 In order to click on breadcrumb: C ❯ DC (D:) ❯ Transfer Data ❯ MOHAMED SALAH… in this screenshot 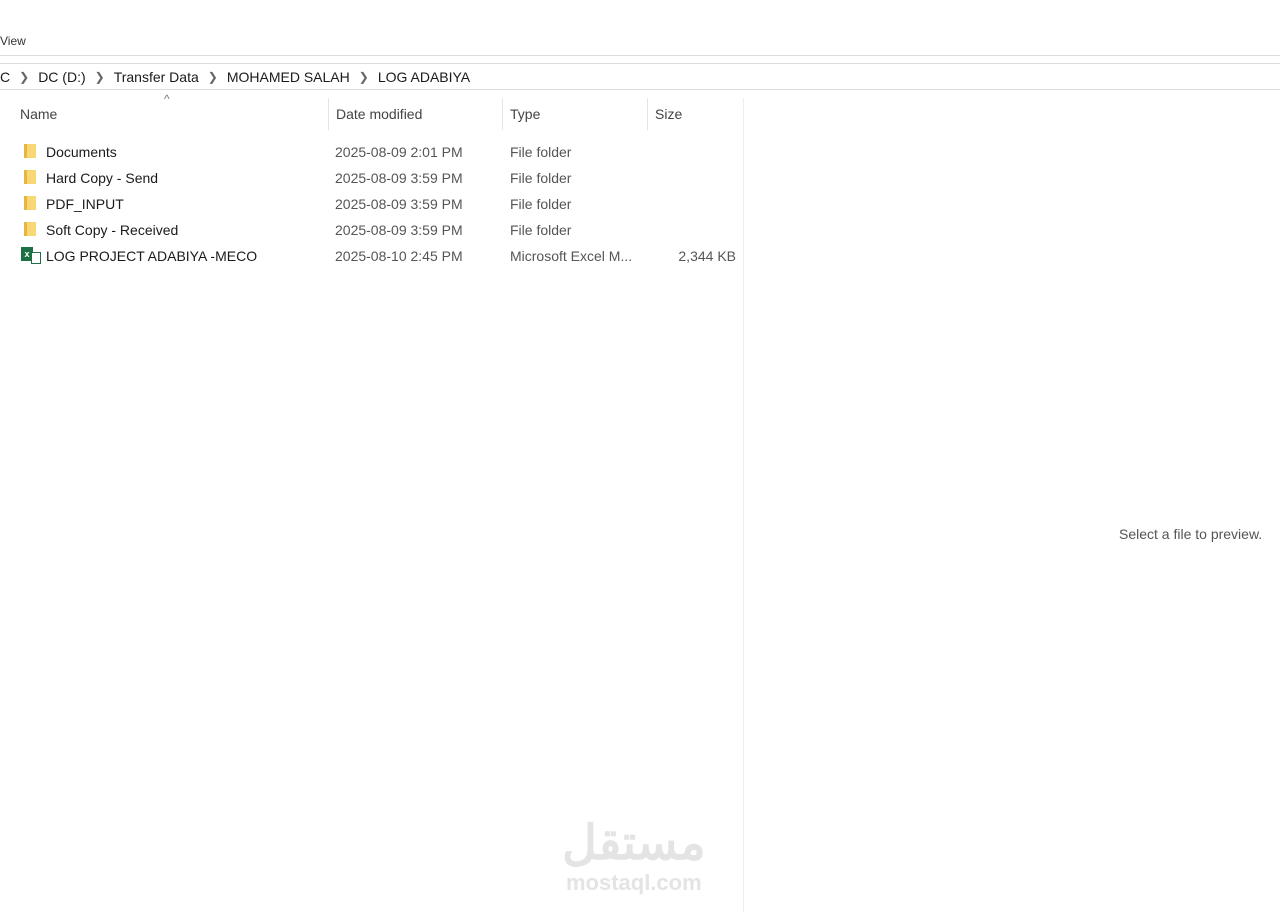, I will do `click(235, 77)`.